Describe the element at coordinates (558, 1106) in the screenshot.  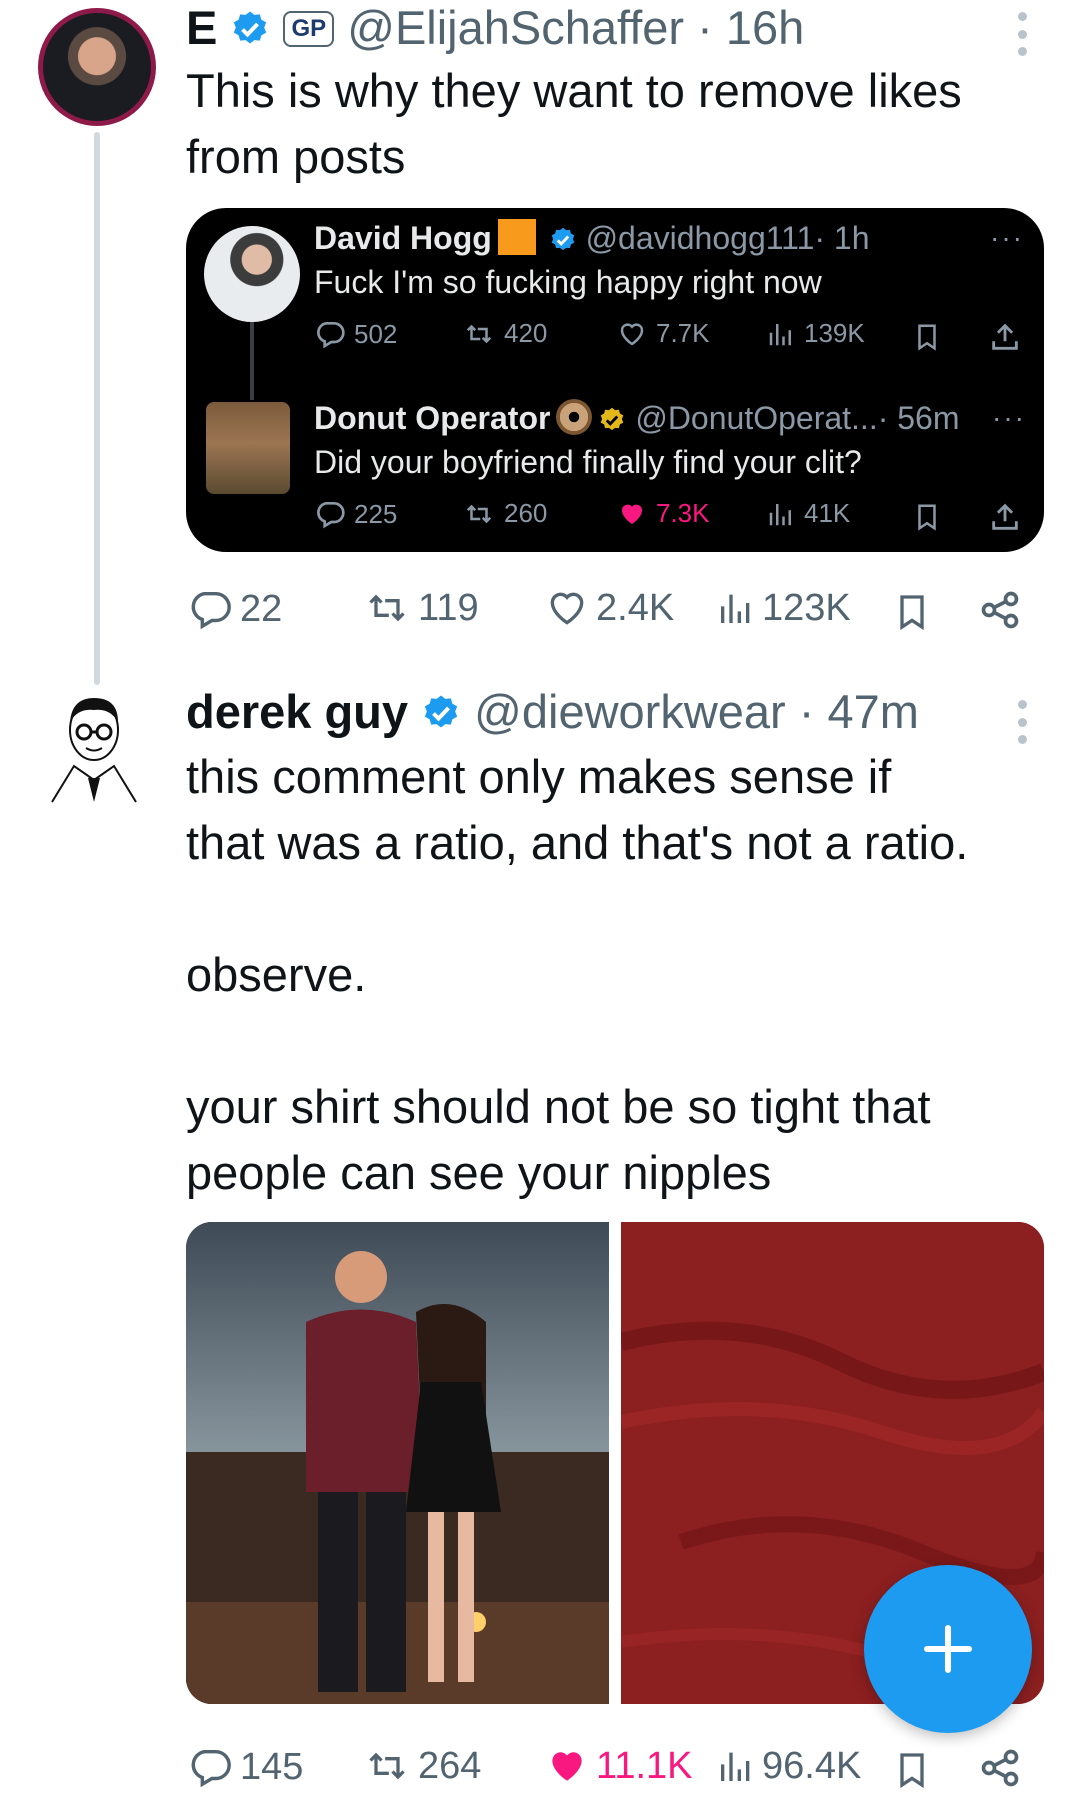
I see `tweet2-text-line4: your shirt should not be so tight that` at that location.